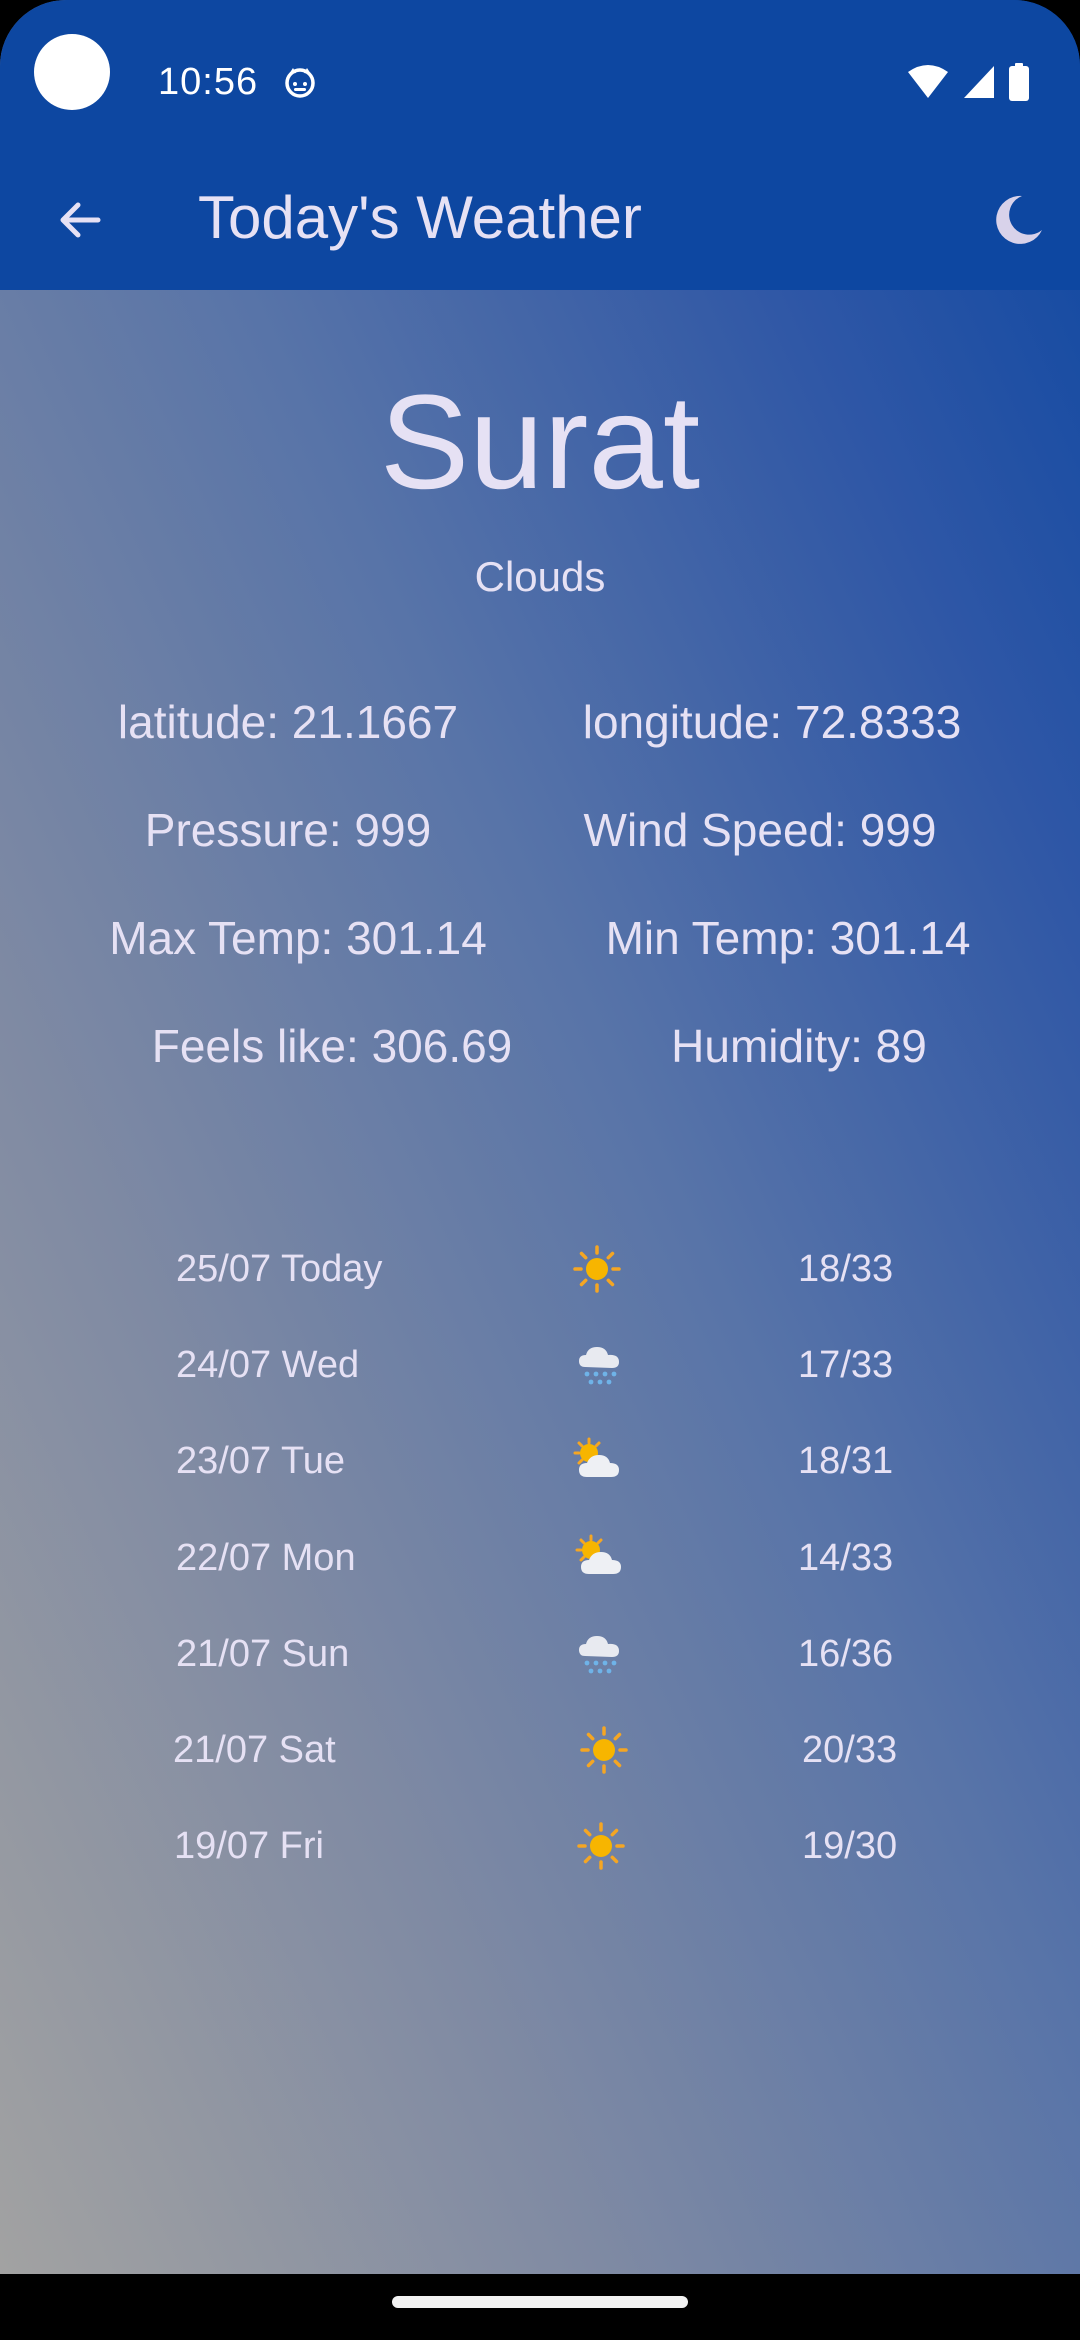 The image size is (1080, 2340). Describe the element at coordinates (279, 1269) in the screenshot. I see `forecast-date: 25/07 Today` at that location.